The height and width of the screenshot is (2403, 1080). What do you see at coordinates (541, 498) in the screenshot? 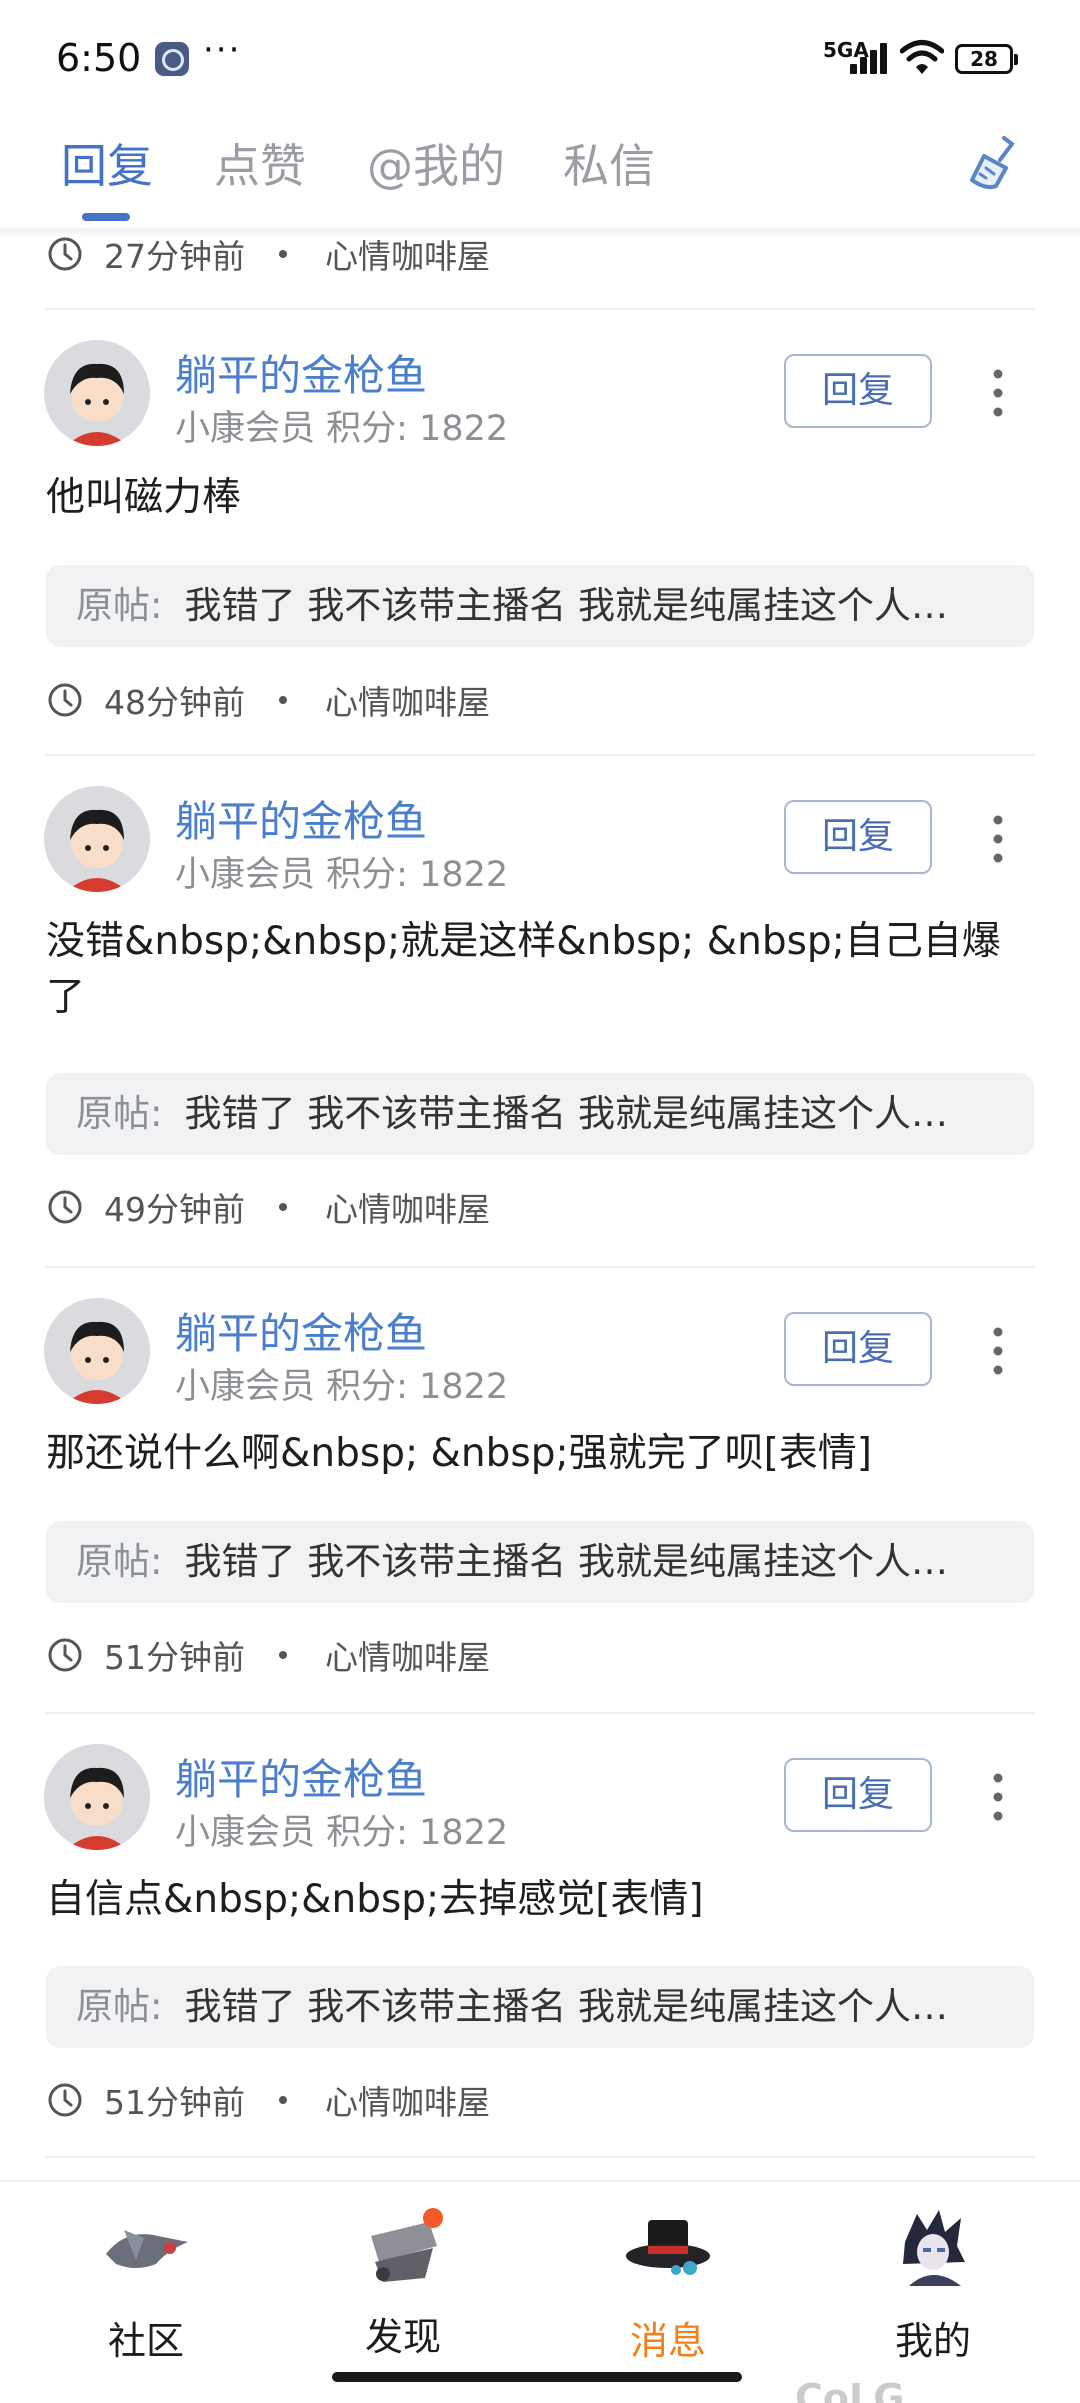
I see `reply-content: 他叫磁力棒` at bounding box center [541, 498].